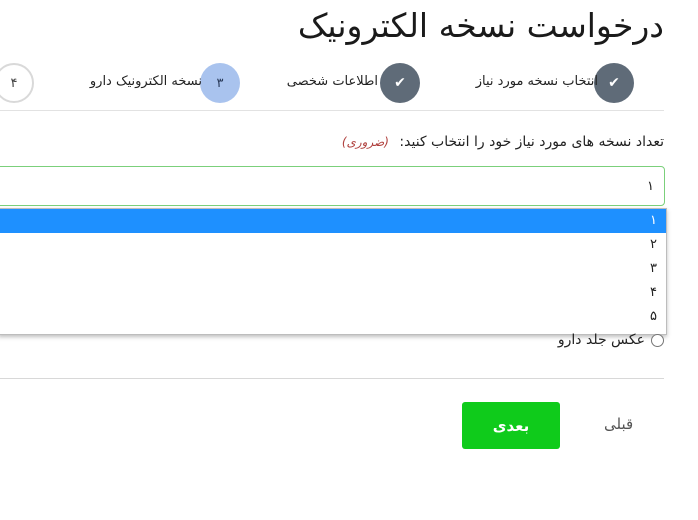 Image resolution: width=698 pixels, height=520 pixels. I want to click on next-button: بعدی, so click(511, 425).